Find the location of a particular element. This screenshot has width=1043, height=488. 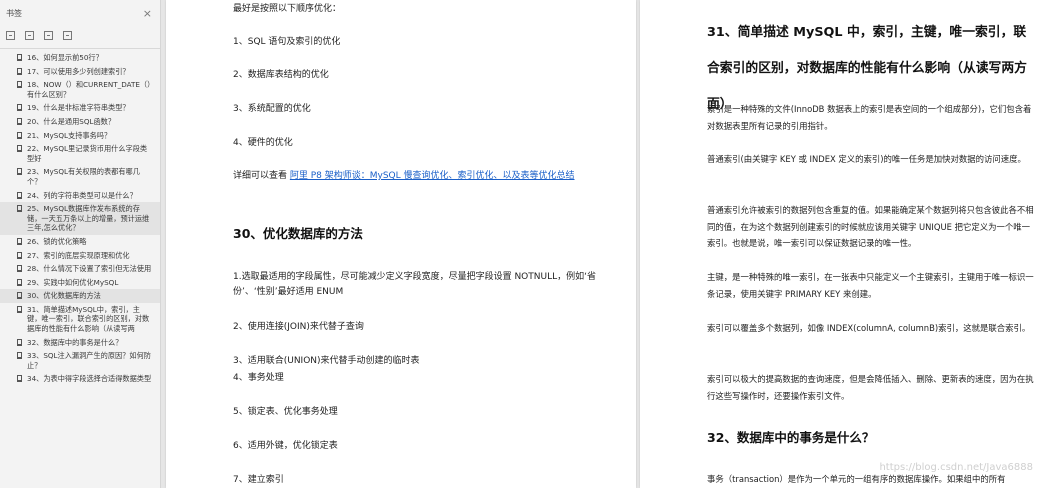

bookmark-item: 19、什么是非标准字符串类型？ is located at coordinates (80, 108).